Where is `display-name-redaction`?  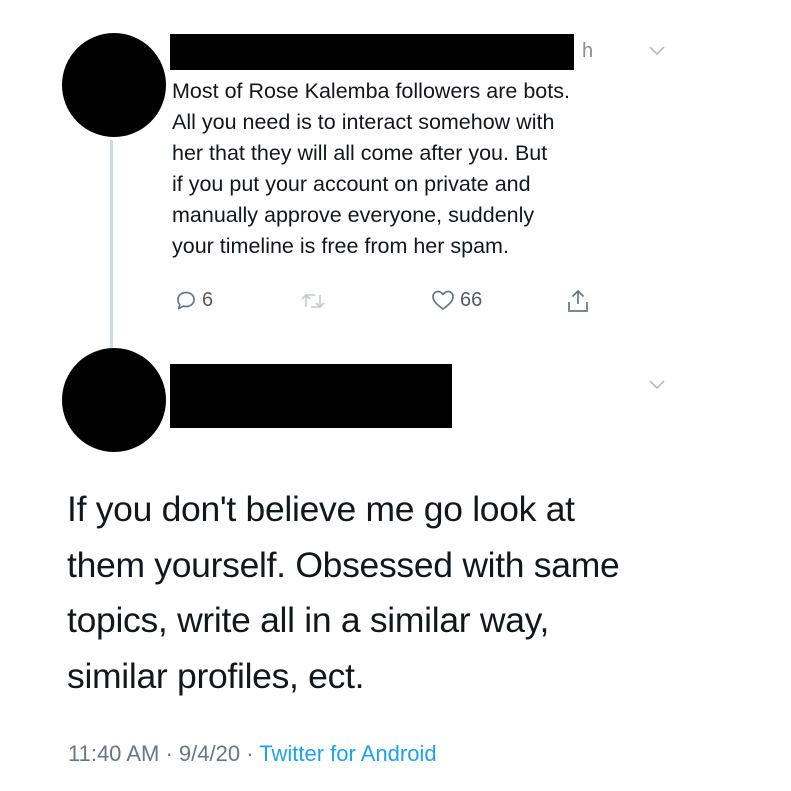
display-name-redaction is located at coordinates (311, 396).